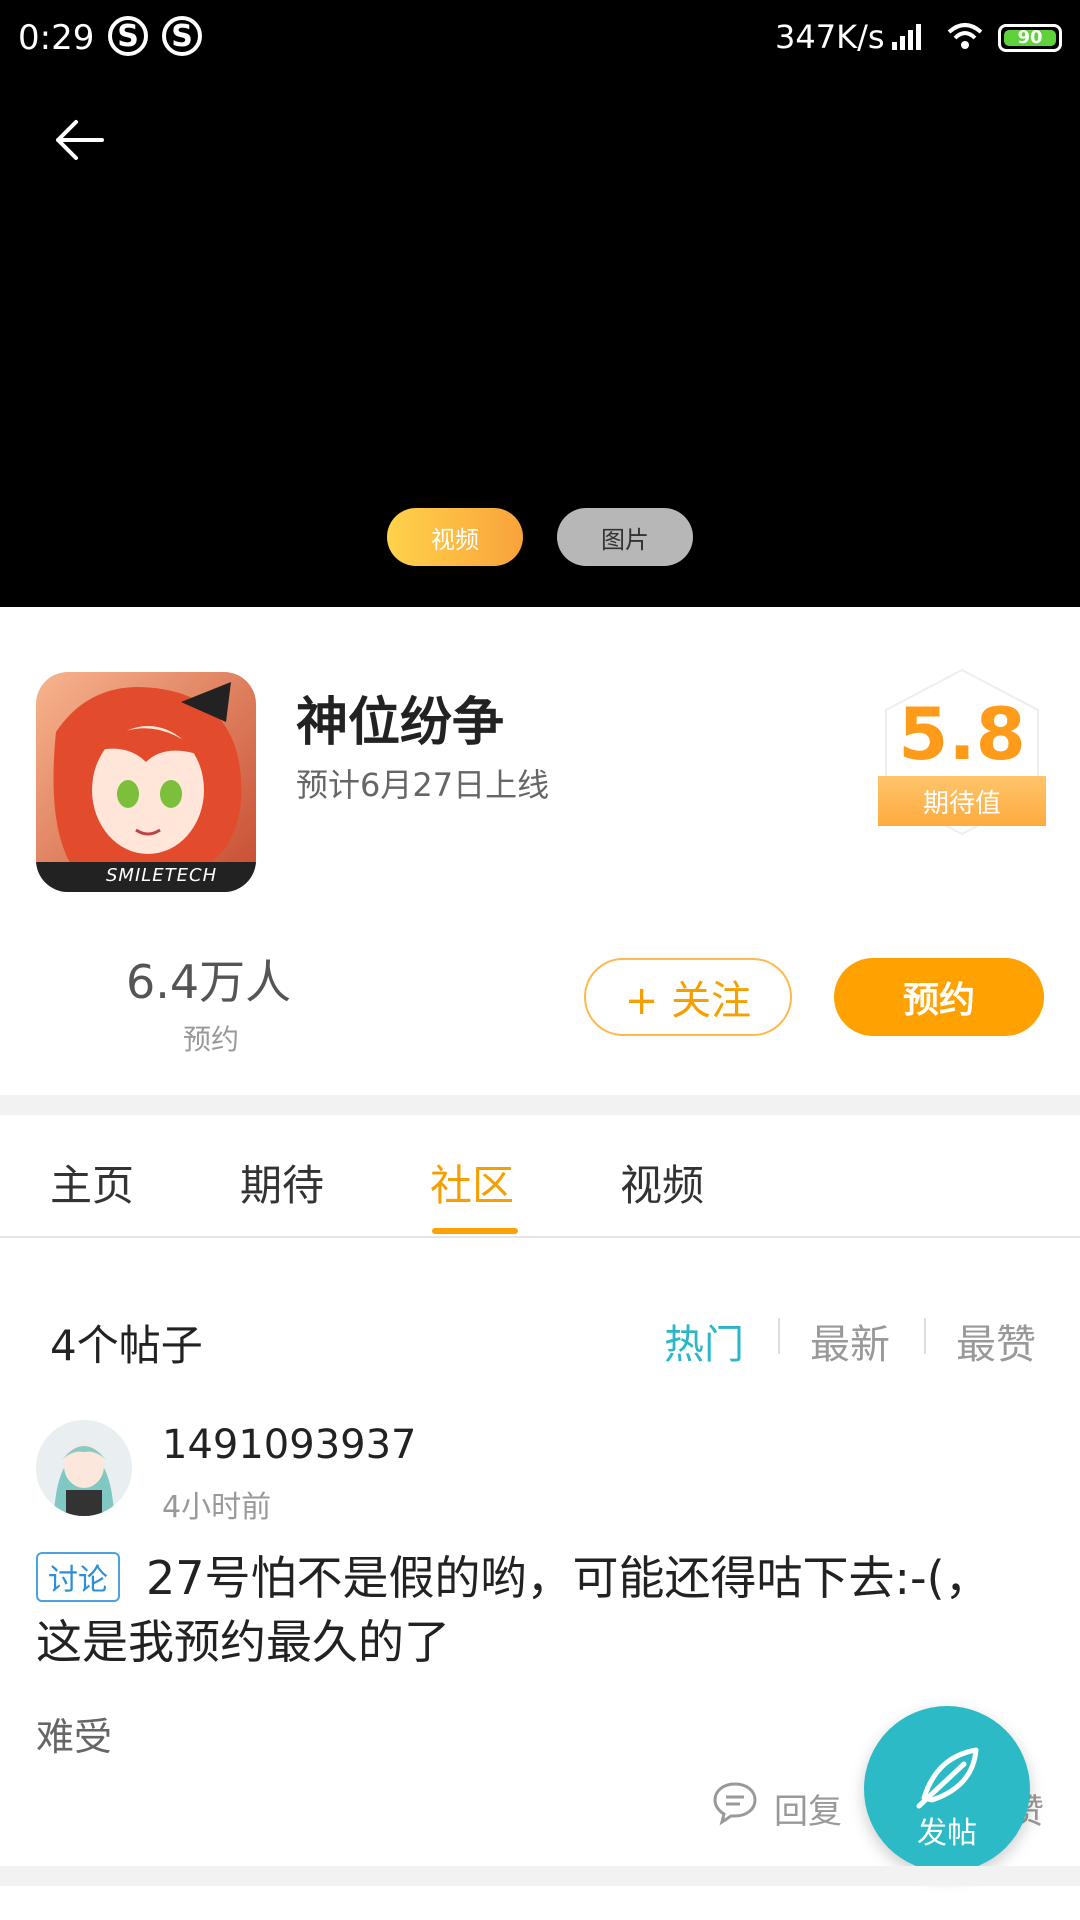 The width and height of the screenshot is (1080, 1920). Describe the element at coordinates (126, 1345) in the screenshot. I see `post-count: 4个帖子` at that location.